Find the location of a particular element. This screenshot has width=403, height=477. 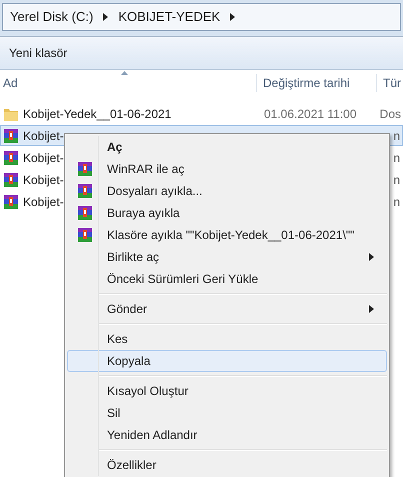

file-name: Kobijet-Yedek__01-06-2021 is located at coordinates (97, 114).